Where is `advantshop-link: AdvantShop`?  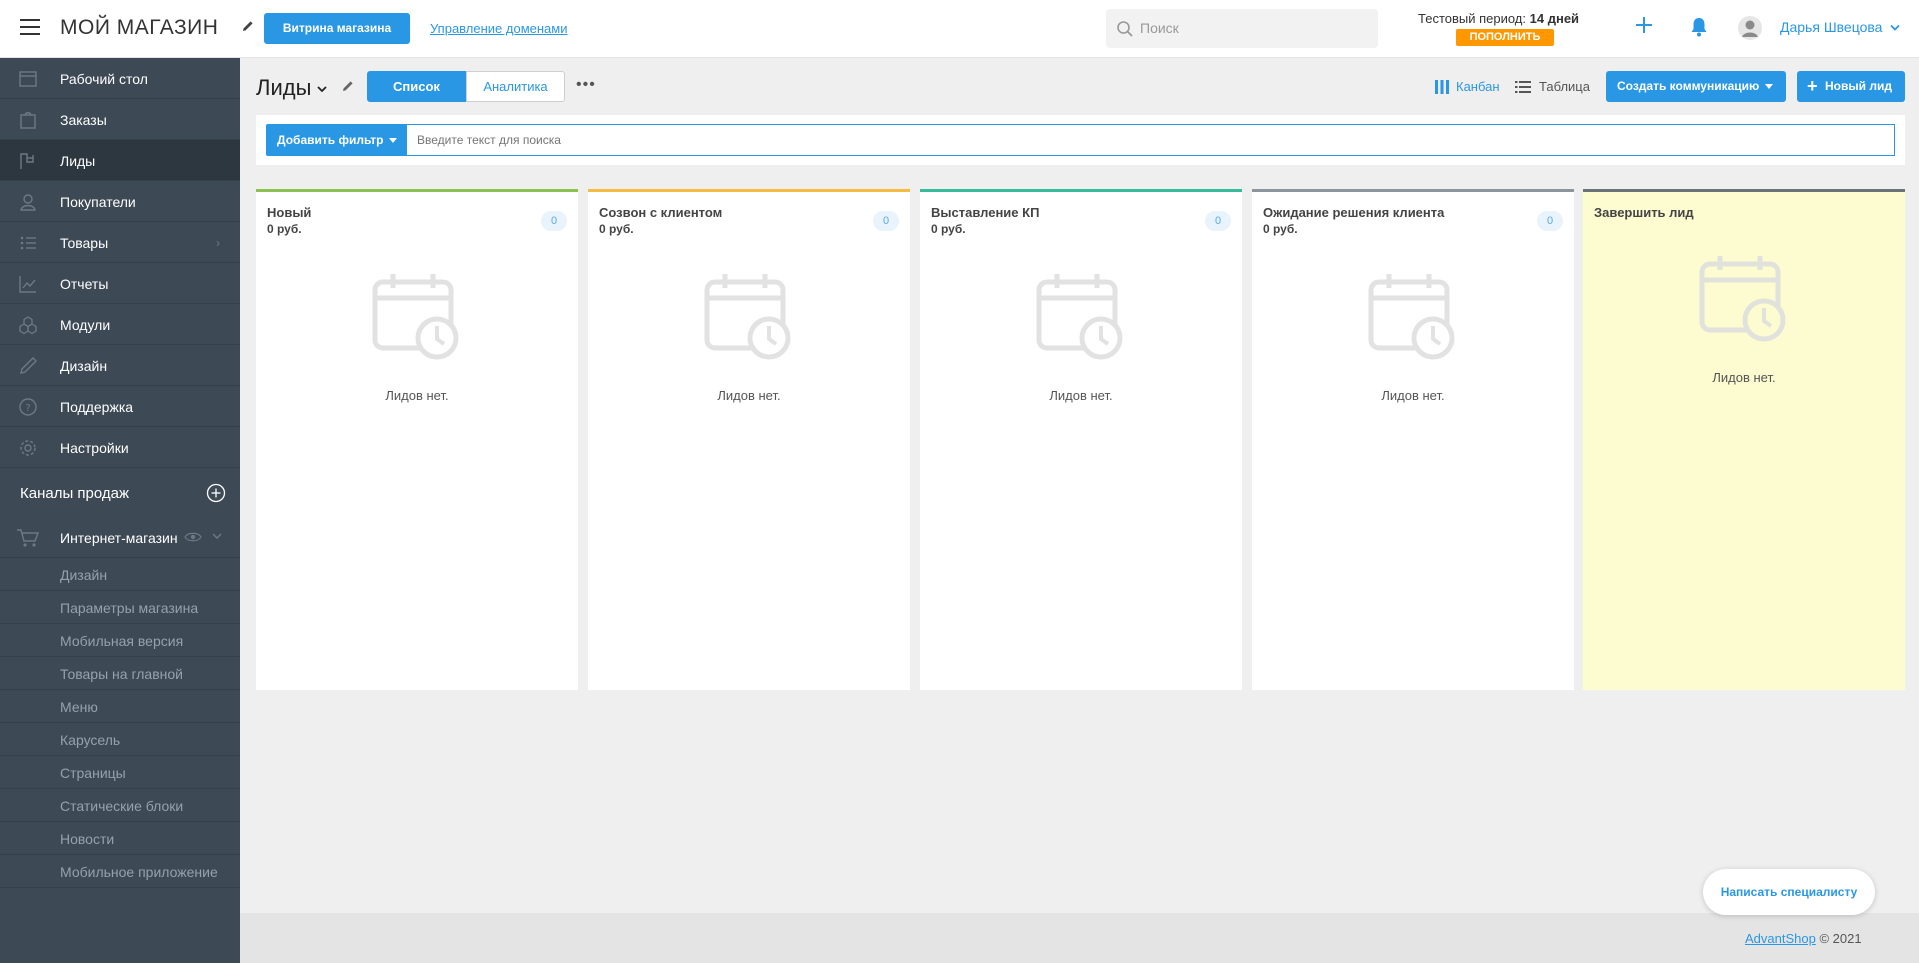 advantshop-link: AdvantShop is located at coordinates (1780, 938).